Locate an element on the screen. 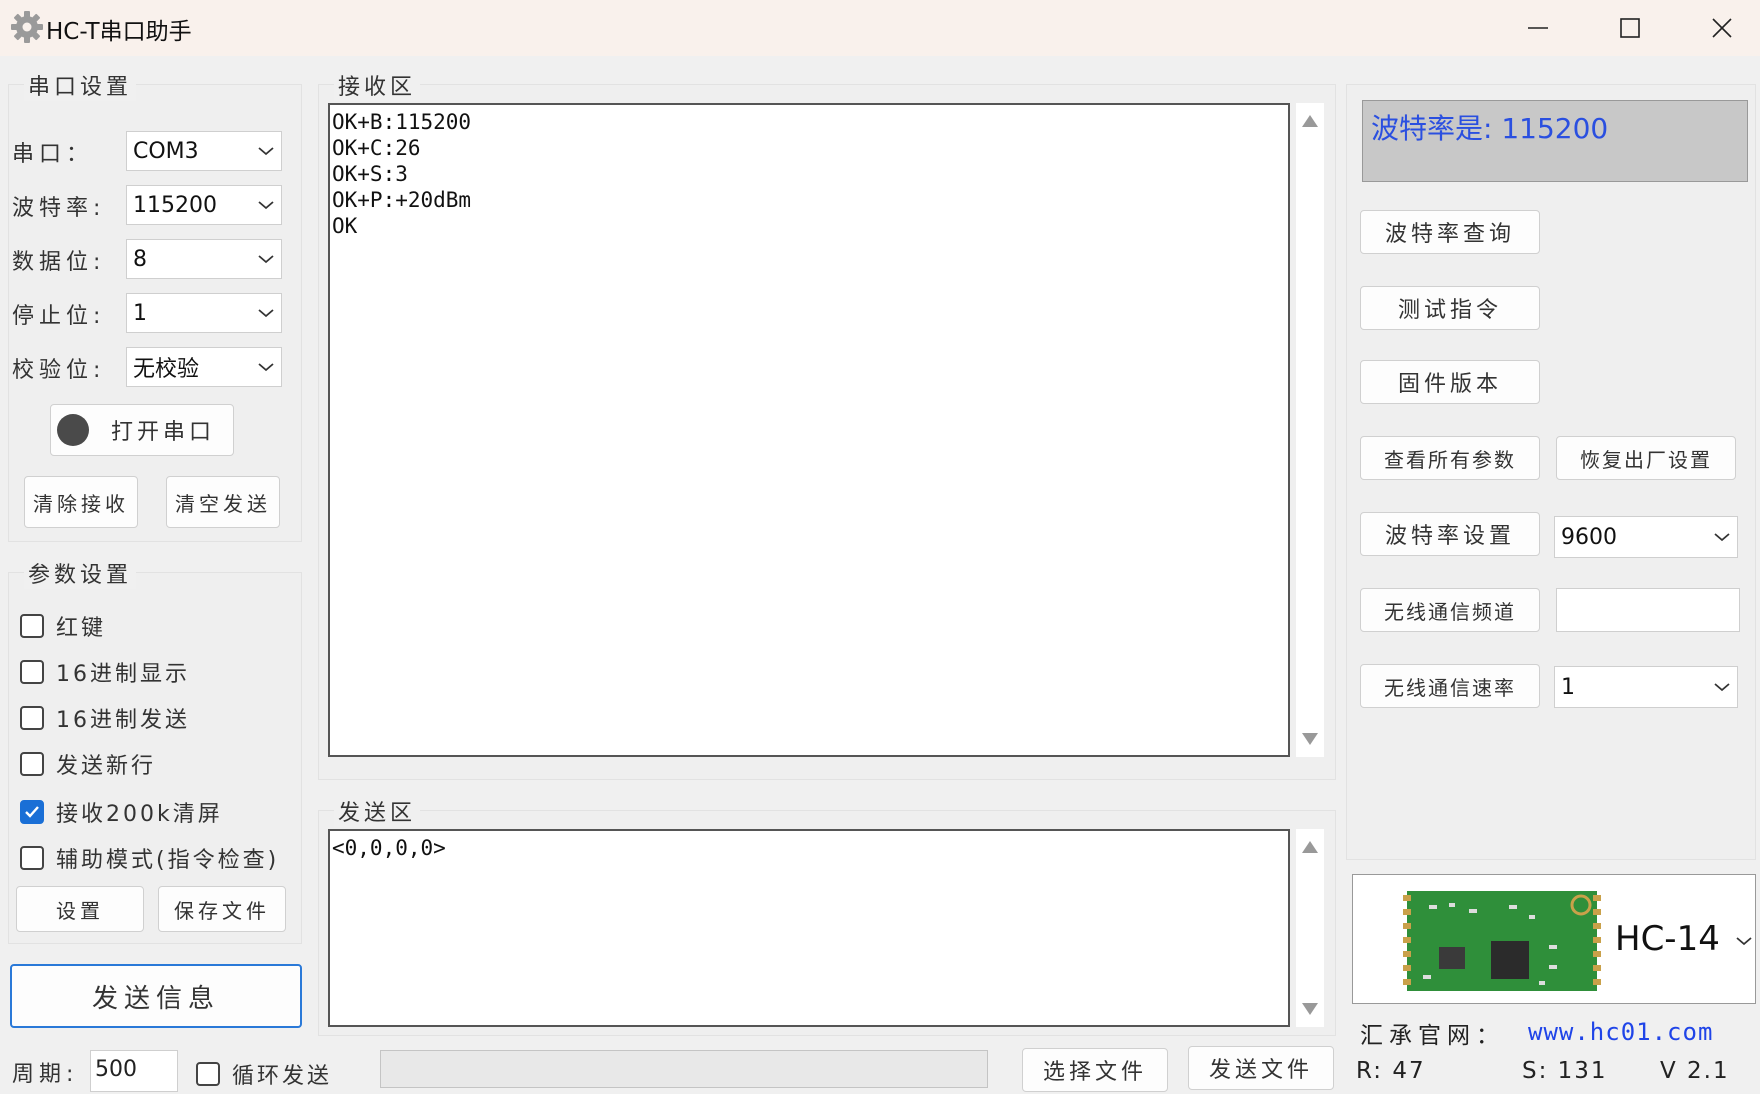 The height and width of the screenshot is (1094, 1760). stop-bits-select: 1 is located at coordinates (204, 313).